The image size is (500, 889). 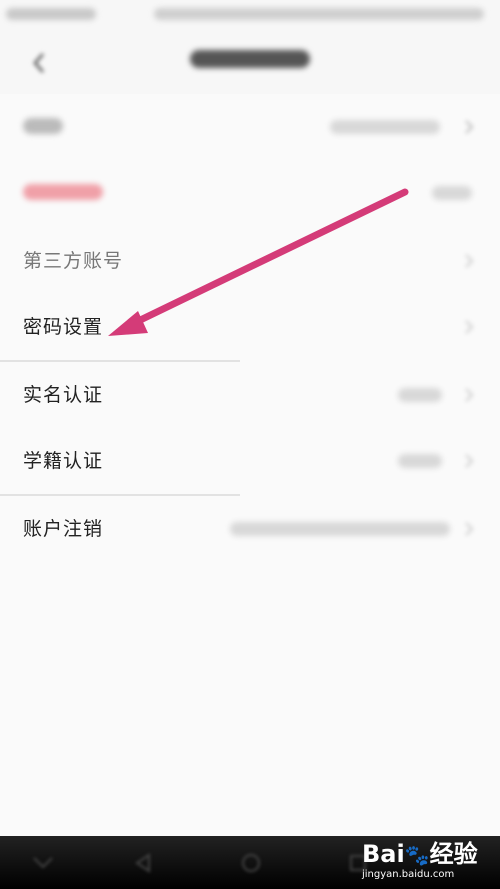 I want to click on baidu-jingyan-watermark: Bai🐾经验 jingyan.baidu.com, so click(x=427, y=862).